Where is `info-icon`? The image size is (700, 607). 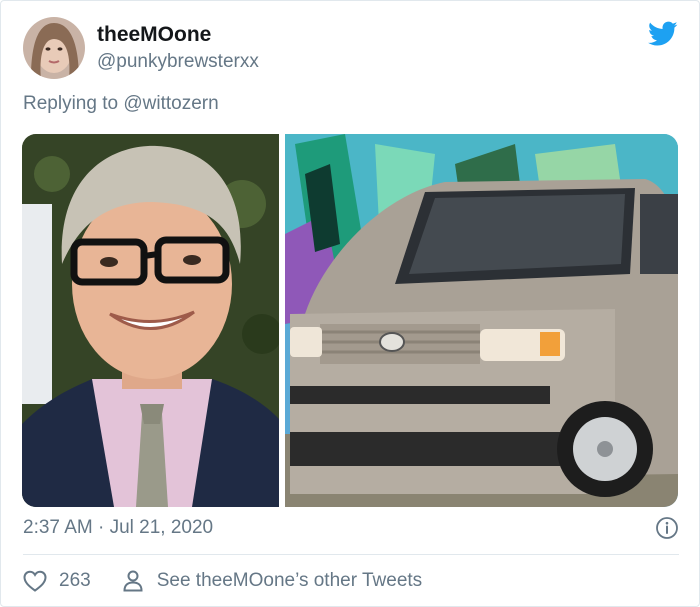
info-icon is located at coordinates (667, 528).